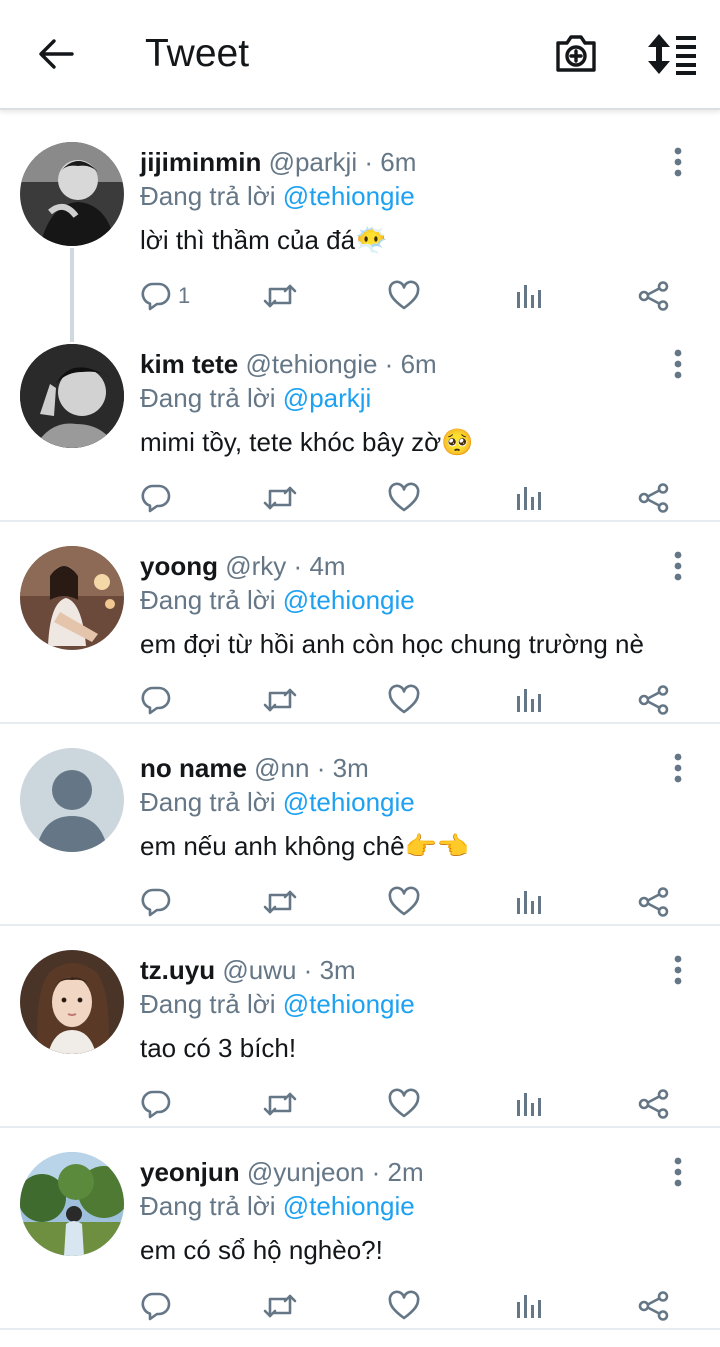  I want to click on display-name: kim tete, so click(189, 364).